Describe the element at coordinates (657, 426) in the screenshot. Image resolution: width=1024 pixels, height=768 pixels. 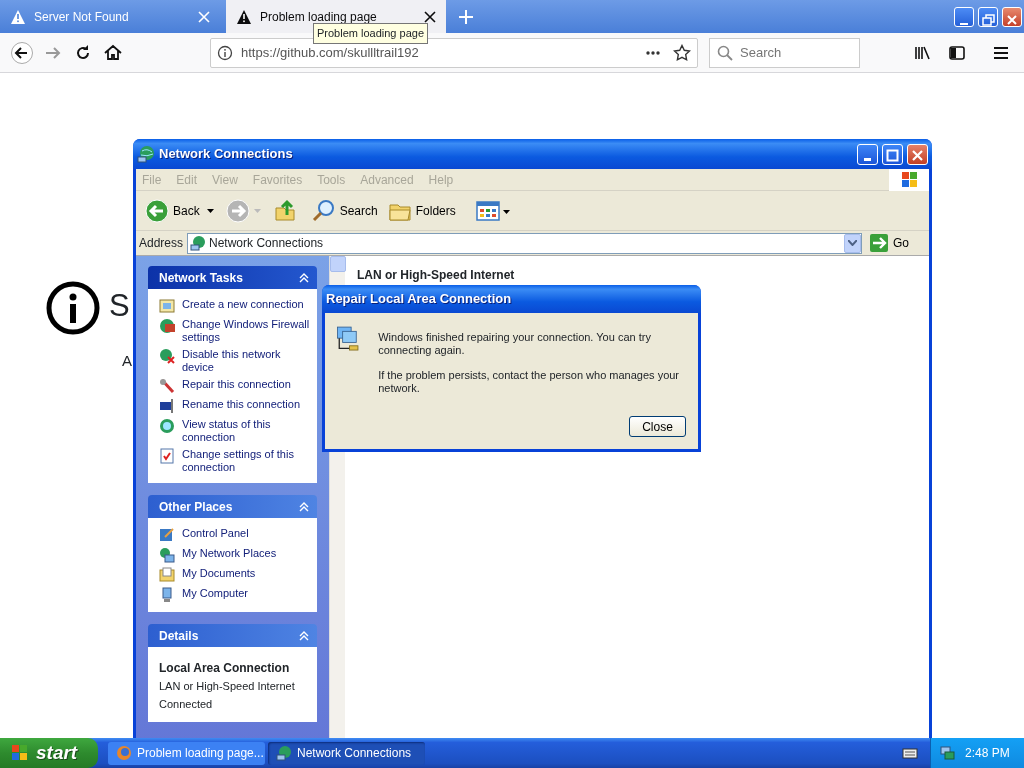
I see `close-button: Close` at that location.